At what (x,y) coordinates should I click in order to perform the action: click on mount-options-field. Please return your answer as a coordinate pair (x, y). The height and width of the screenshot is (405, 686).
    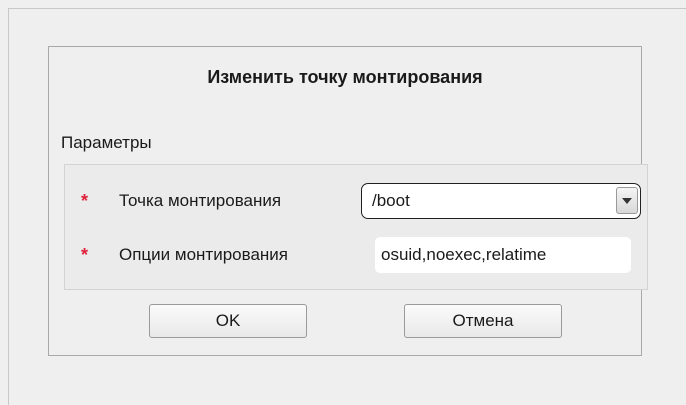
    Looking at the image, I should click on (503, 255).